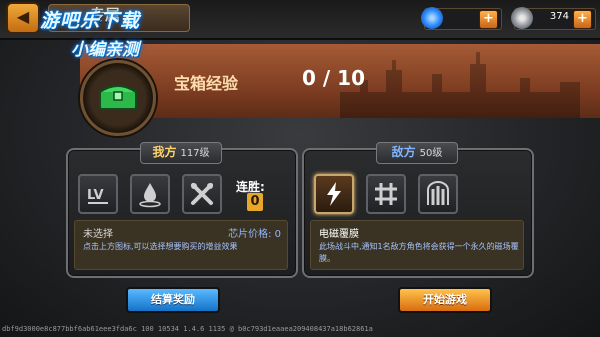 This screenshot has height=337, width=600. What do you see at coordinates (582, 19) in the screenshot?
I see `add-fist-button: +` at bounding box center [582, 19].